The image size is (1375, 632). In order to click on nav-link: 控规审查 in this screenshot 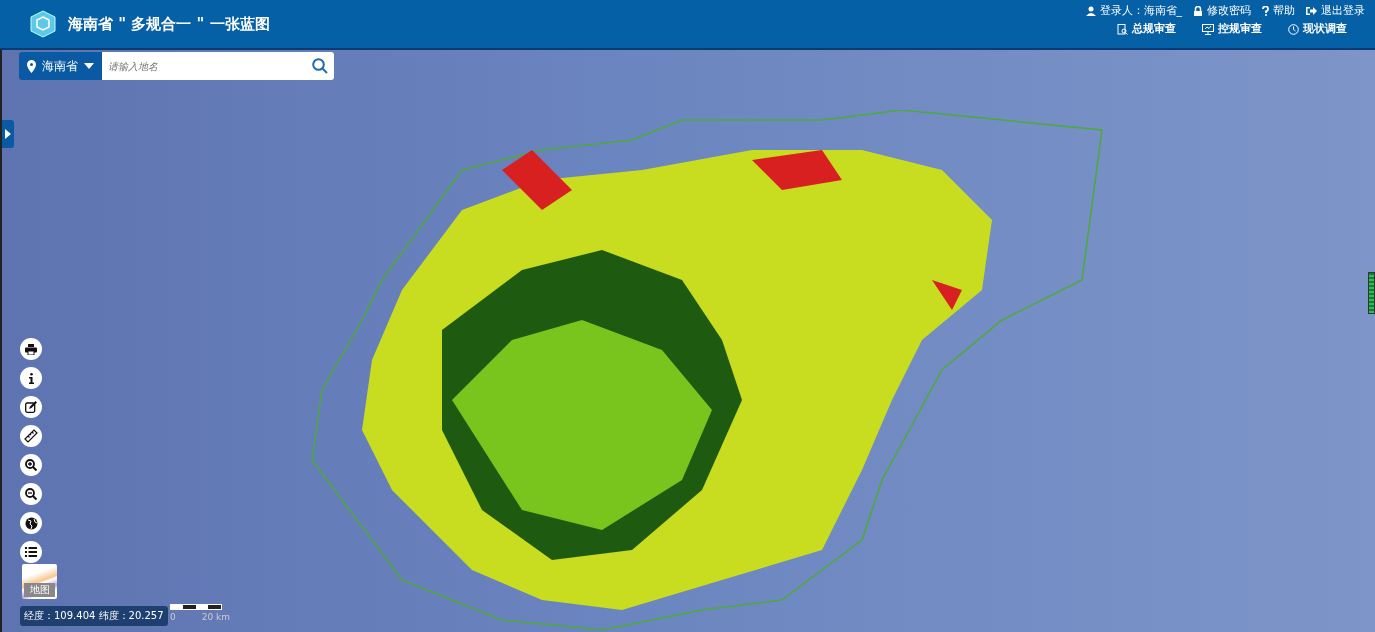, I will do `click(1232, 29)`.